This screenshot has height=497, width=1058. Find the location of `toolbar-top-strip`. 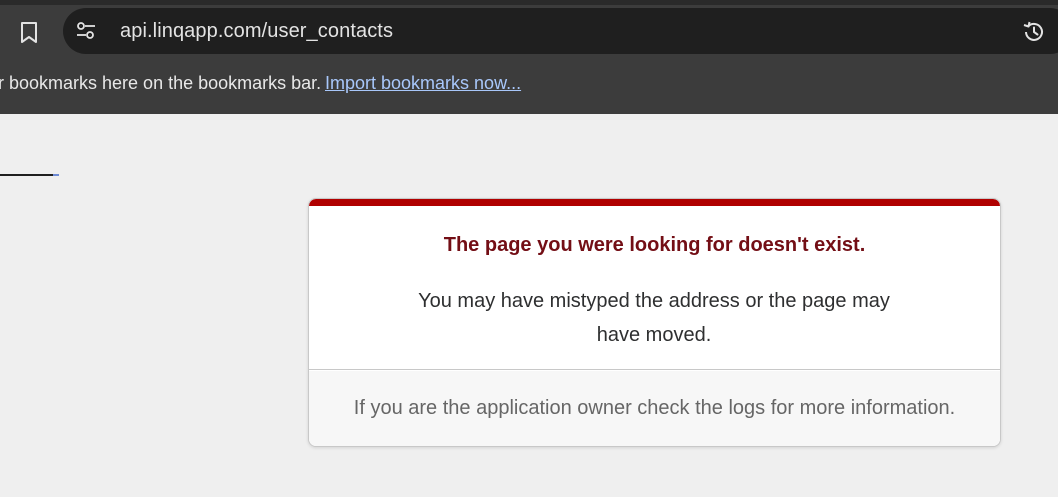

toolbar-top-strip is located at coordinates (529, 2).